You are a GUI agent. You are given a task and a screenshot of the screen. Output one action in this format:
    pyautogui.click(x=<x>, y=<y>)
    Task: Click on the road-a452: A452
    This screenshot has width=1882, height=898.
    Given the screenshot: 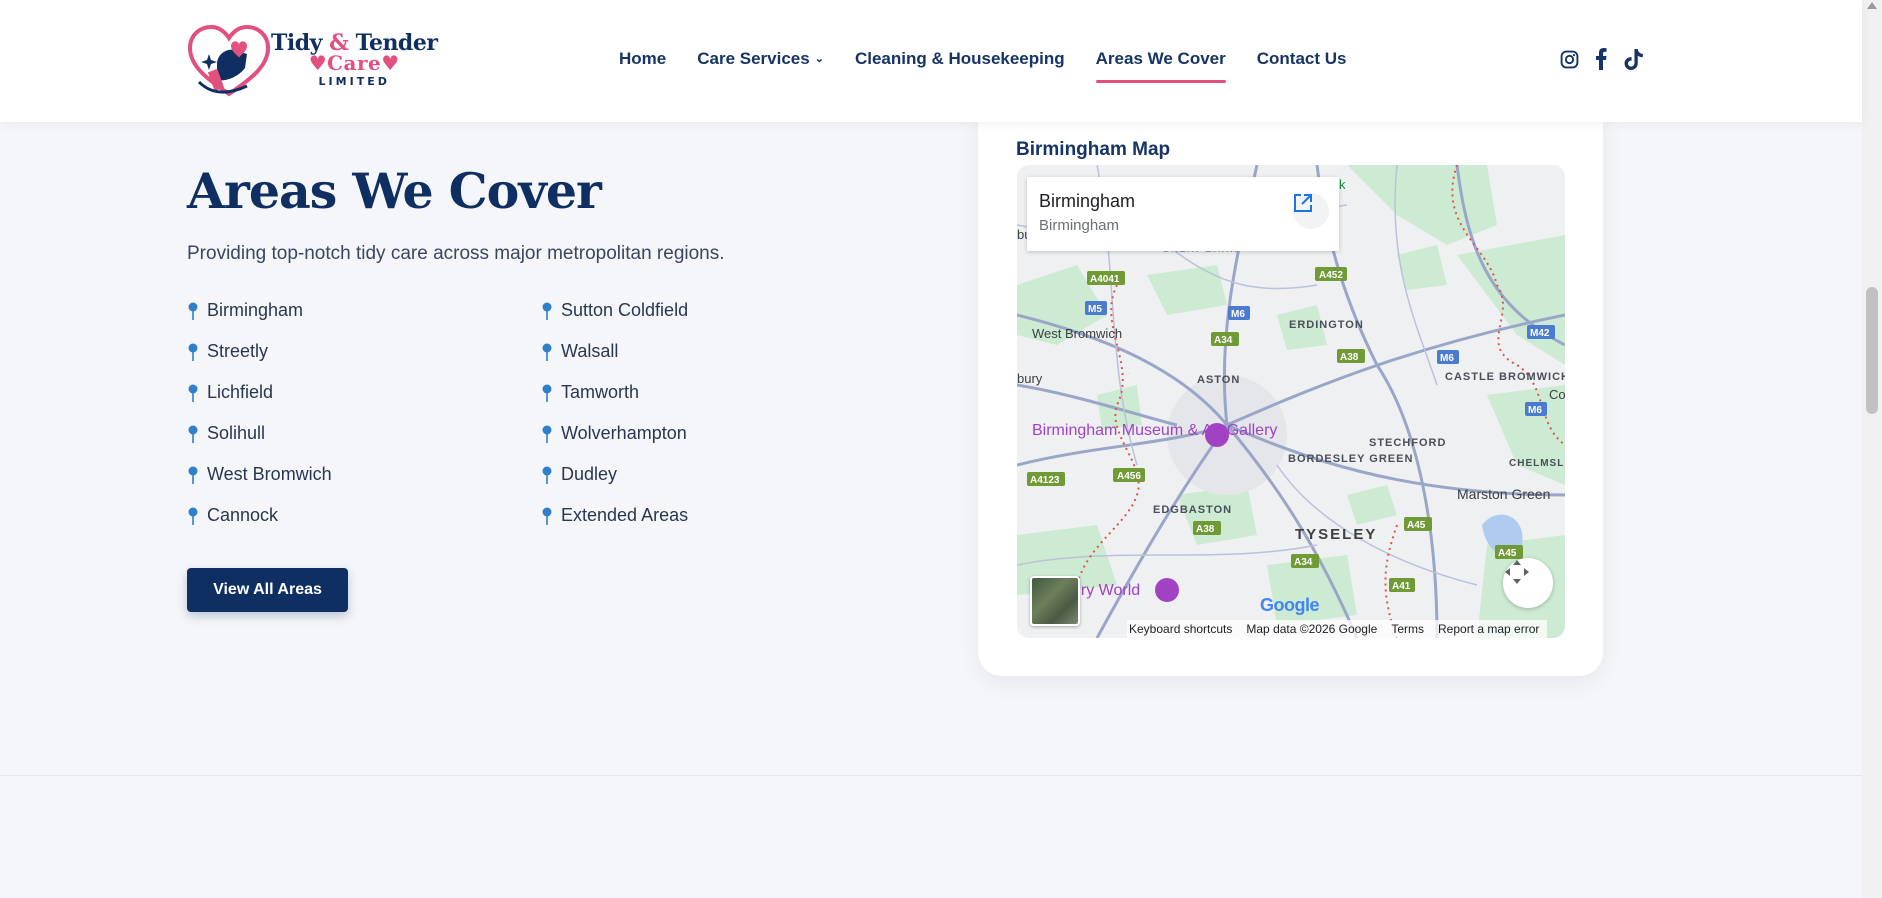 What is the action you would take?
    pyautogui.click(x=1331, y=275)
    